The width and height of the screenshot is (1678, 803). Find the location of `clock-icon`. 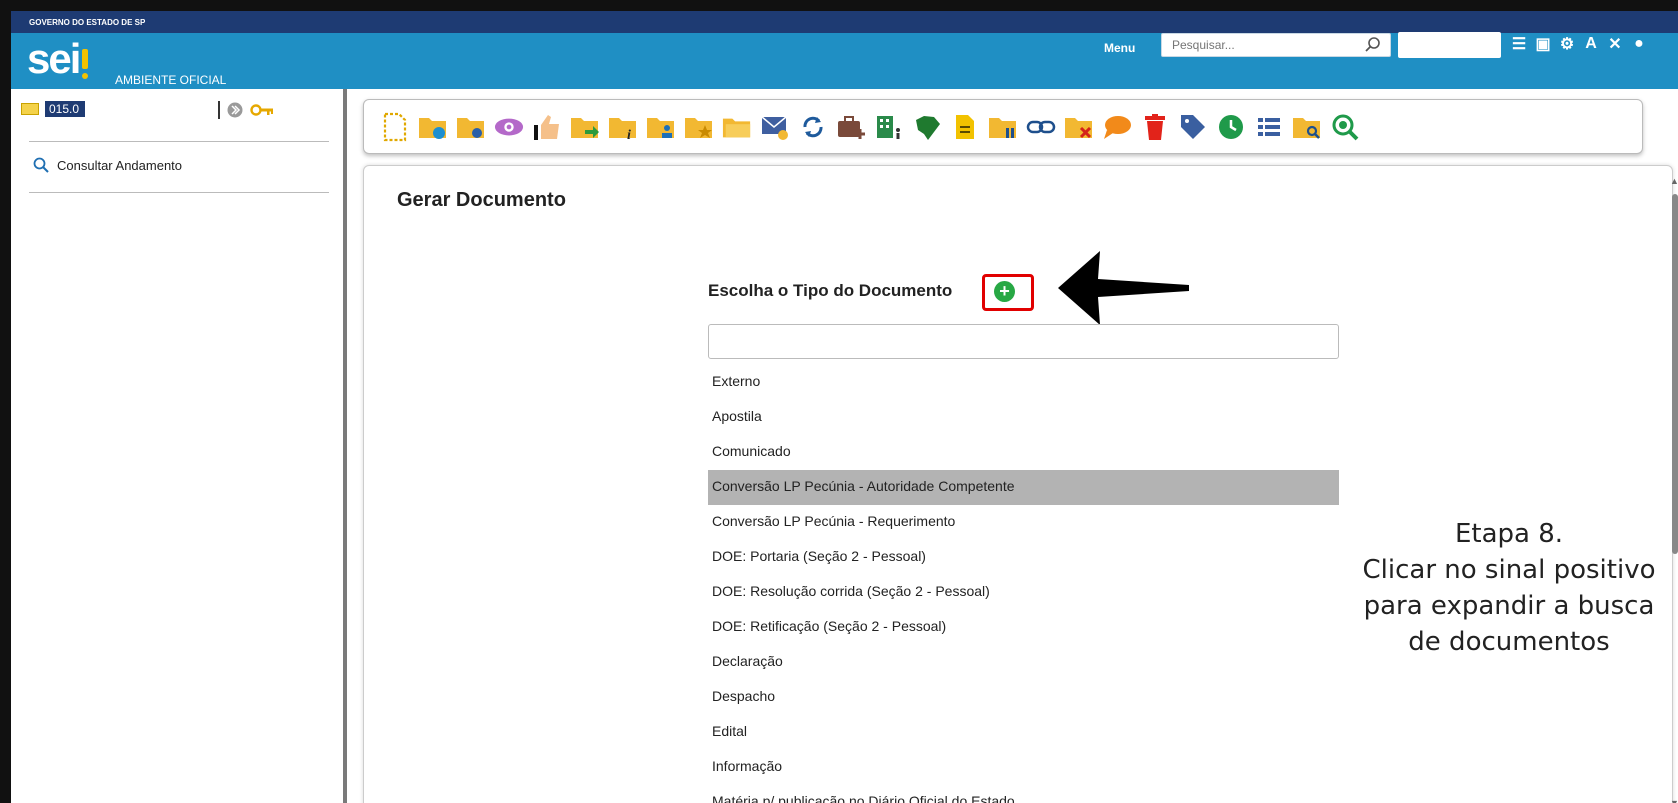

clock-icon is located at coordinates (1231, 127).